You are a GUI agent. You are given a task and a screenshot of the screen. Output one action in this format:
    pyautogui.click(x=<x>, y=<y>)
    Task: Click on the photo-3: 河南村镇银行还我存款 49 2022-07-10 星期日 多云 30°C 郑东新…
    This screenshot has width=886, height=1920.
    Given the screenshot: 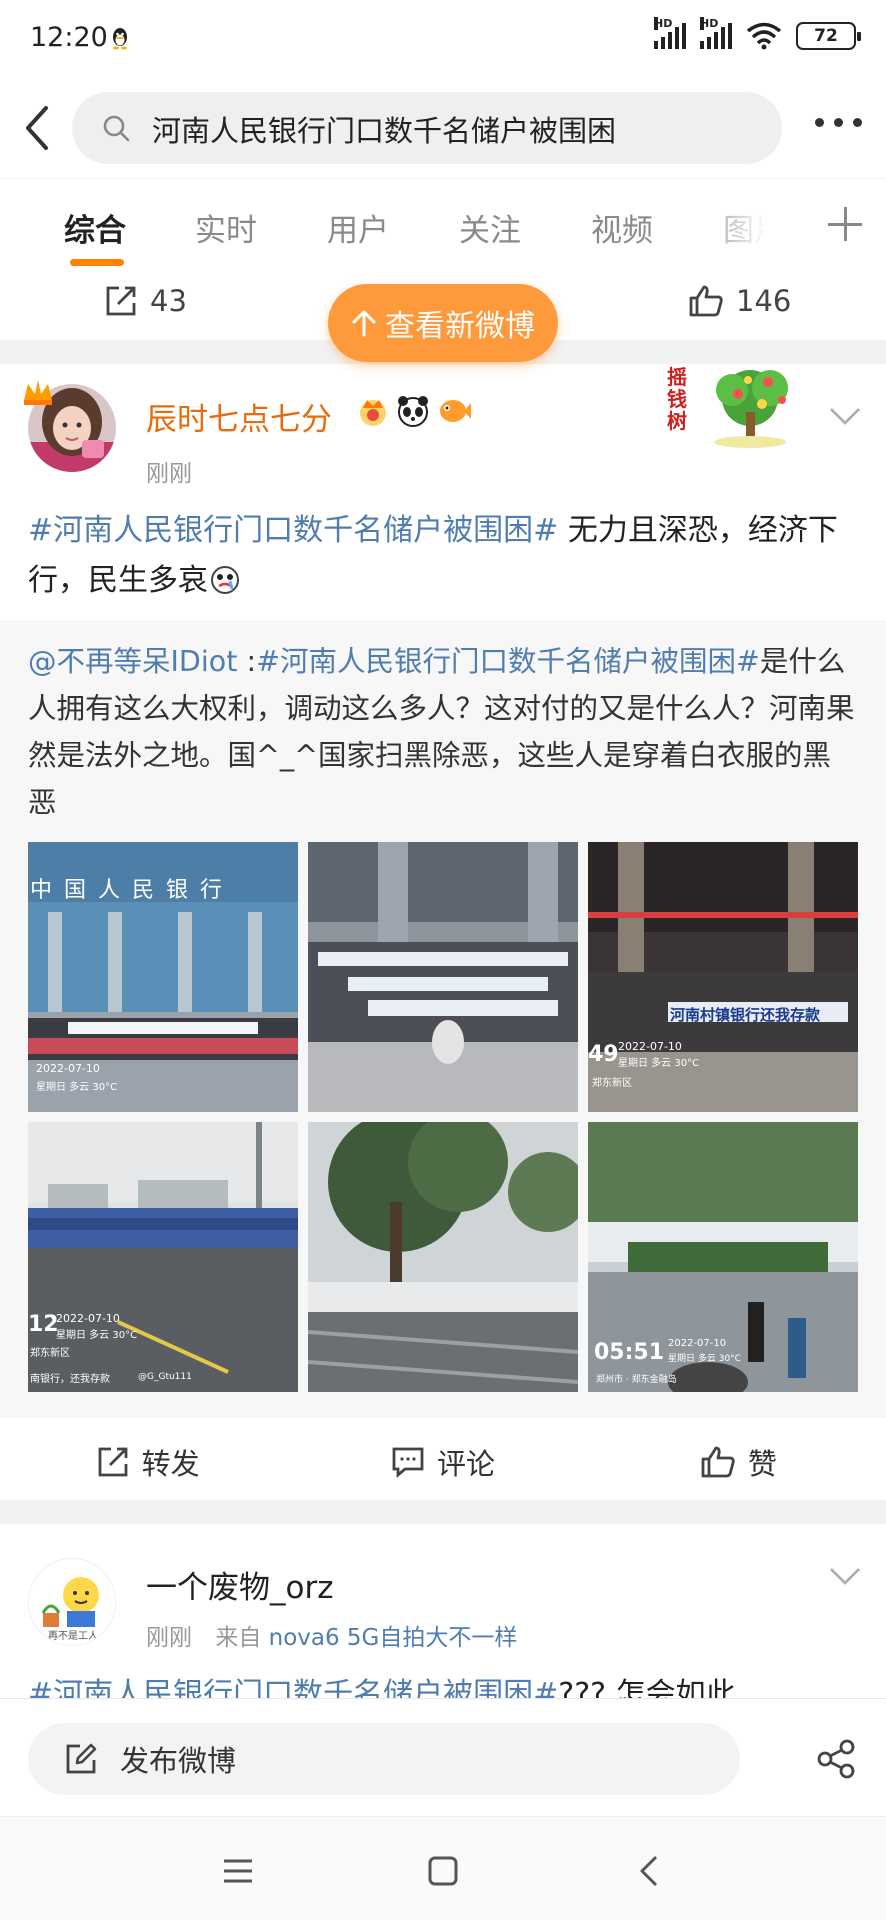 What is the action you would take?
    pyautogui.click(x=723, y=977)
    